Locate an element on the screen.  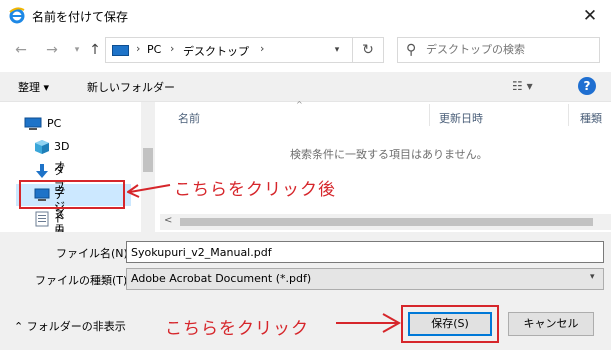
arrow-to-desktop is located at coordinates (149, 191).